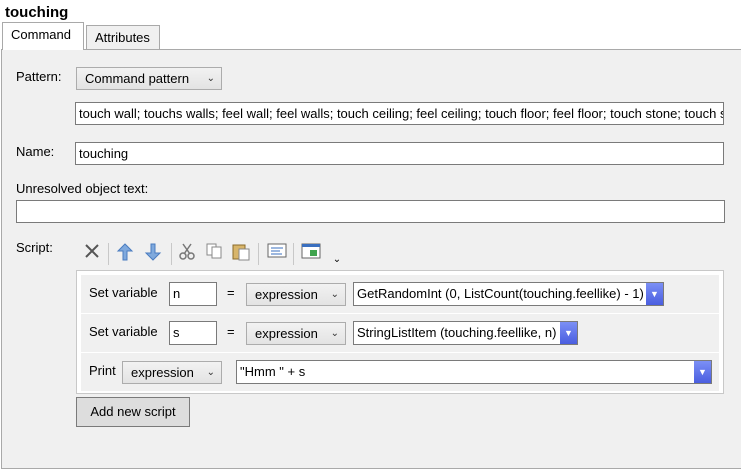  Describe the element at coordinates (370, 211) in the screenshot. I see `unresolved-input` at that location.